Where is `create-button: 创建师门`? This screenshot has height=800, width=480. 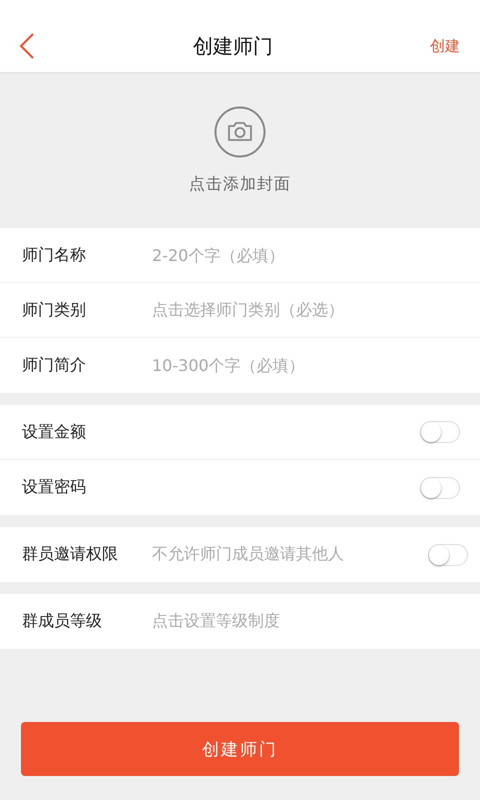
create-button: 创建师门 is located at coordinates (240, 749).